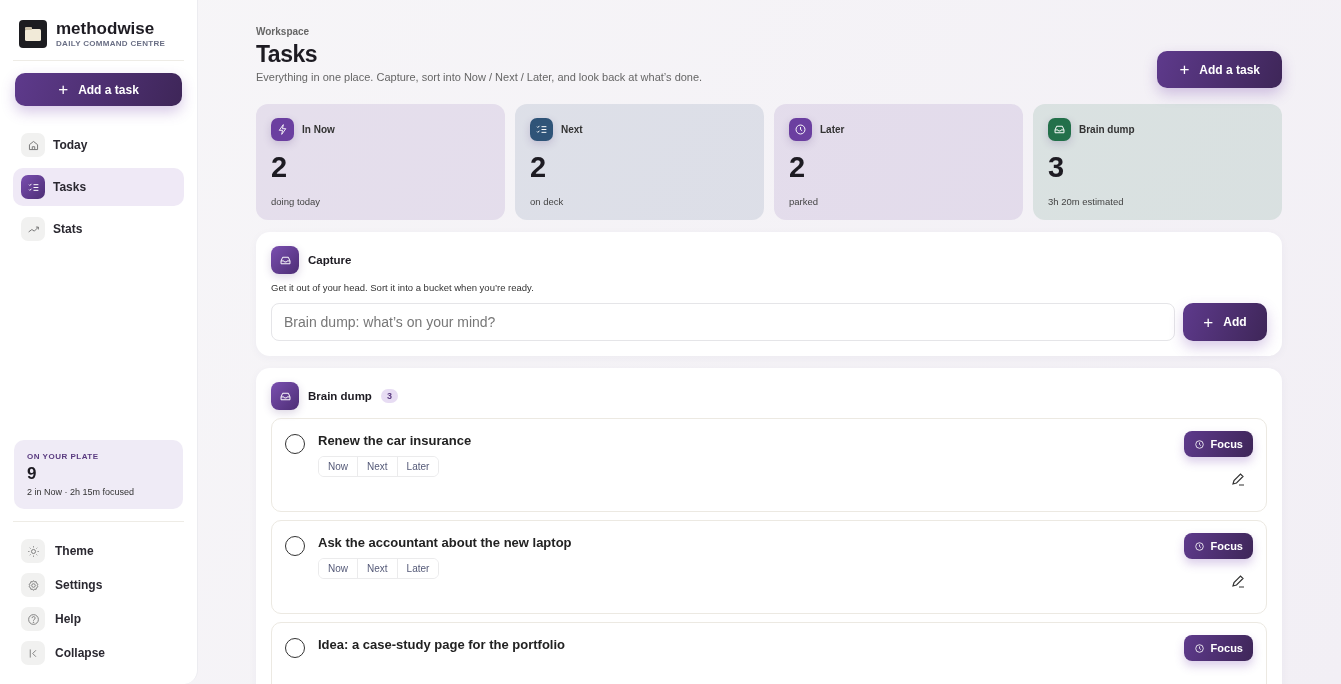 This screenshot has width=1341, height=684. I want to click on nav-item: Tasks, so click(98, 187).